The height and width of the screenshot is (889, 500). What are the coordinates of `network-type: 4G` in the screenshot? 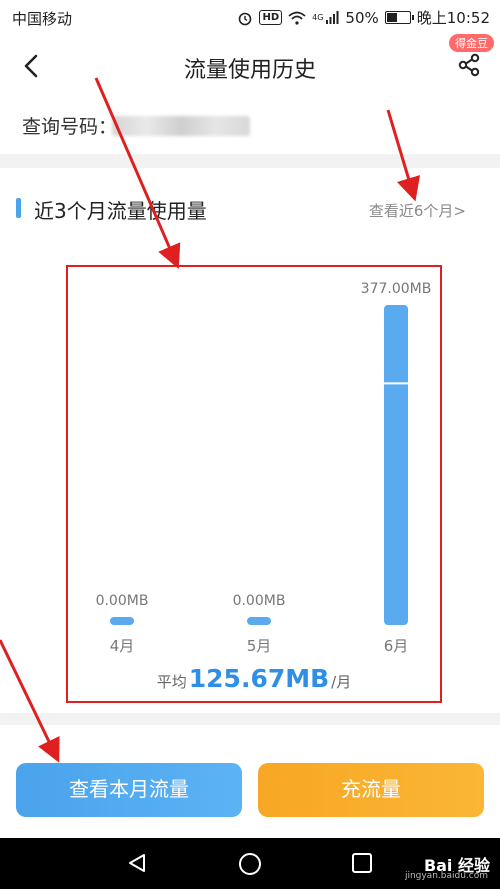 It's located at (318, 17).